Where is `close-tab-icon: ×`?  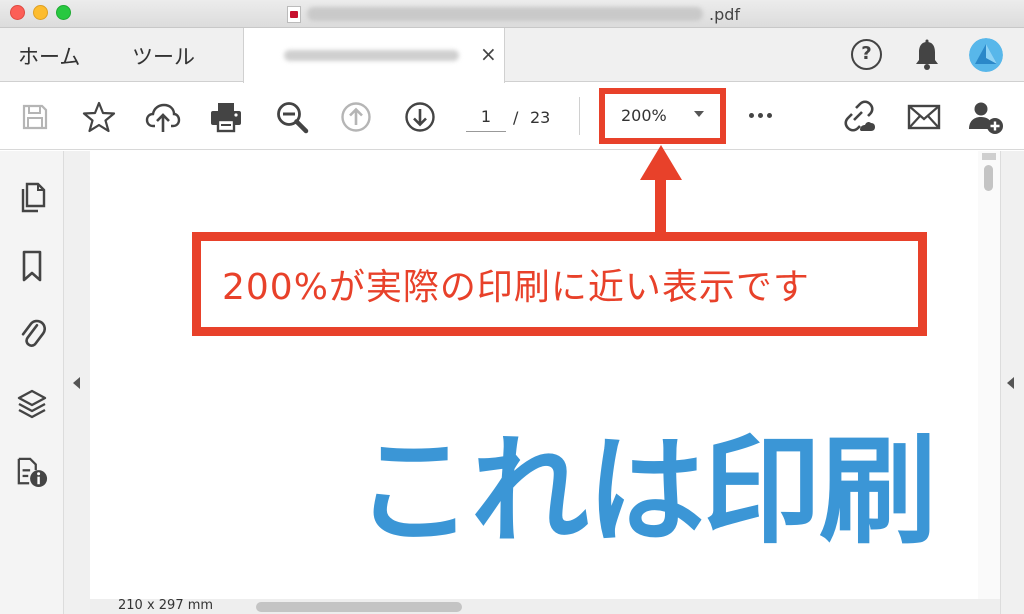
close-tab-icon: × is located at coordinates (488, 54).